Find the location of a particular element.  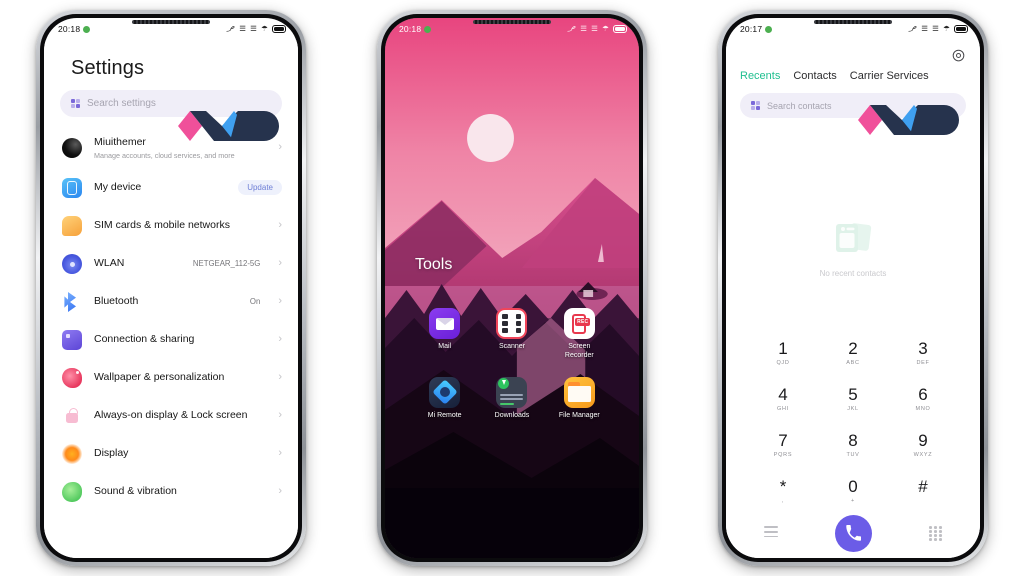

sidebar-item-my-device: My device Update is located at coordinates (171, 188).